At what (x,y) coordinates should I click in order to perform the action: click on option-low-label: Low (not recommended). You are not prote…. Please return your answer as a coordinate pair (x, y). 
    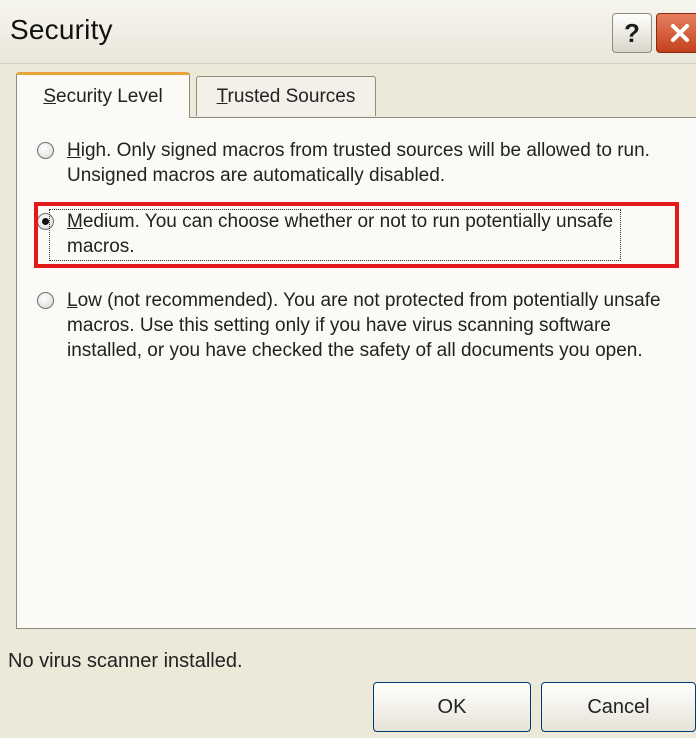
    Looking at the image, I should click on (364, 325).